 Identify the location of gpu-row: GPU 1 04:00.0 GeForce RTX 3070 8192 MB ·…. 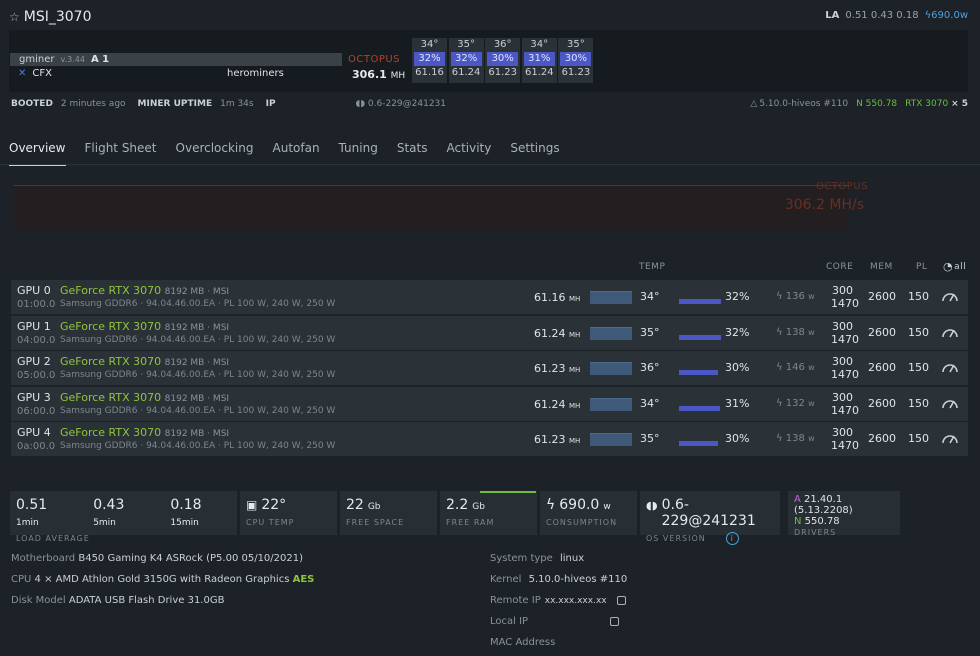
(489, 332).